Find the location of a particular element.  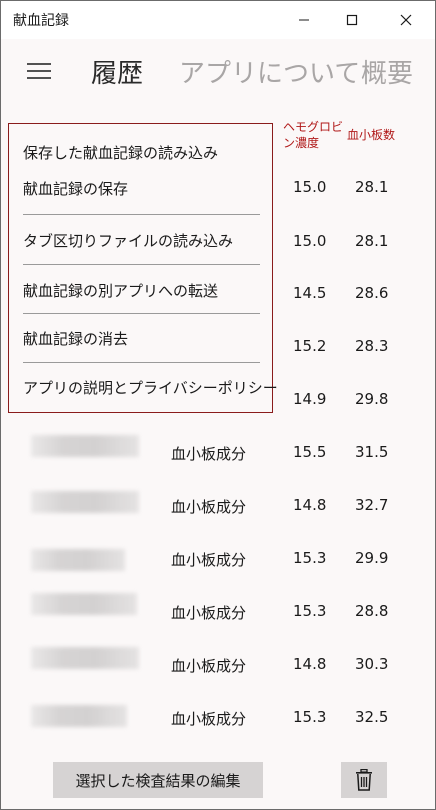

hemoglobin-value: 14.9 is located at coordinates (310, 399).